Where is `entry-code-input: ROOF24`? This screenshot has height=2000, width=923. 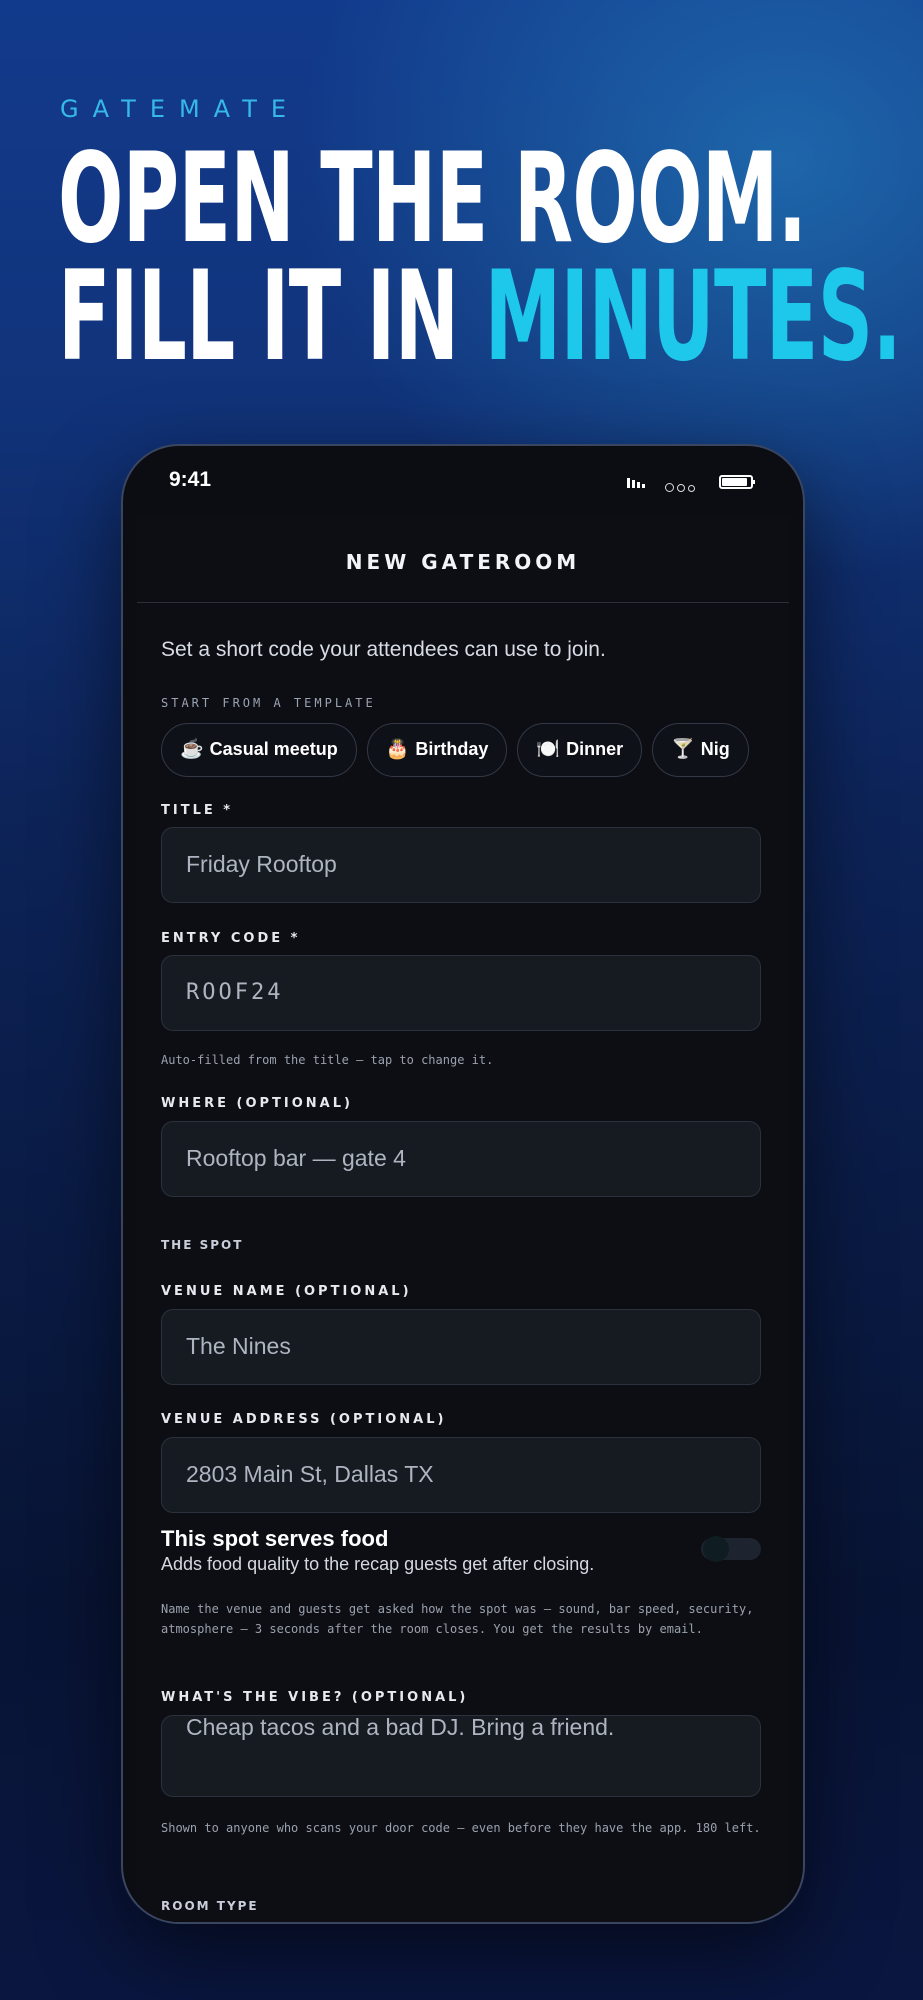
entry-code-input: ROOF24 is located at coordinates (461, 993).